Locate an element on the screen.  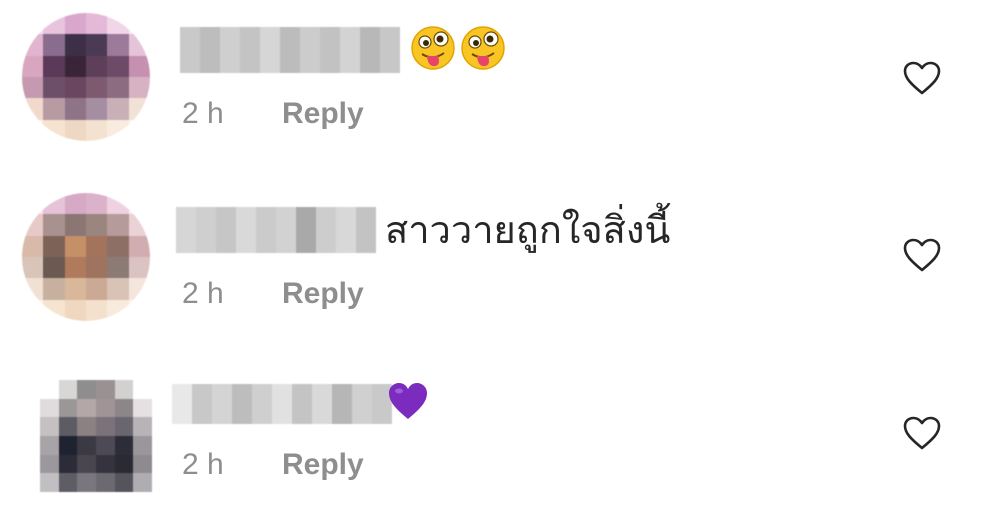
purple-heart-icon is located at coordinates (408, 406).